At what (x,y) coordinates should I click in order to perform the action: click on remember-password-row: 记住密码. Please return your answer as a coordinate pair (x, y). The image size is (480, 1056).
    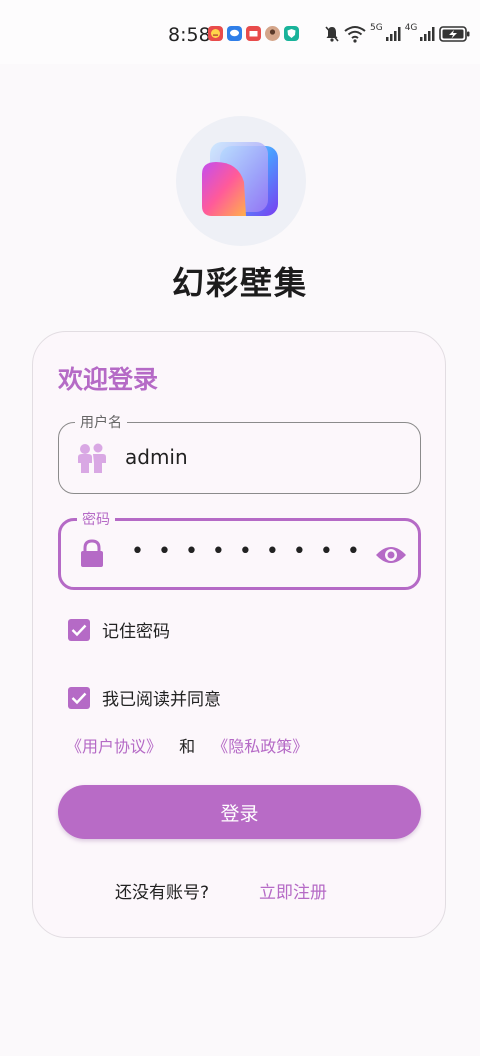
    Looking at the image, I should click on (119, 629).